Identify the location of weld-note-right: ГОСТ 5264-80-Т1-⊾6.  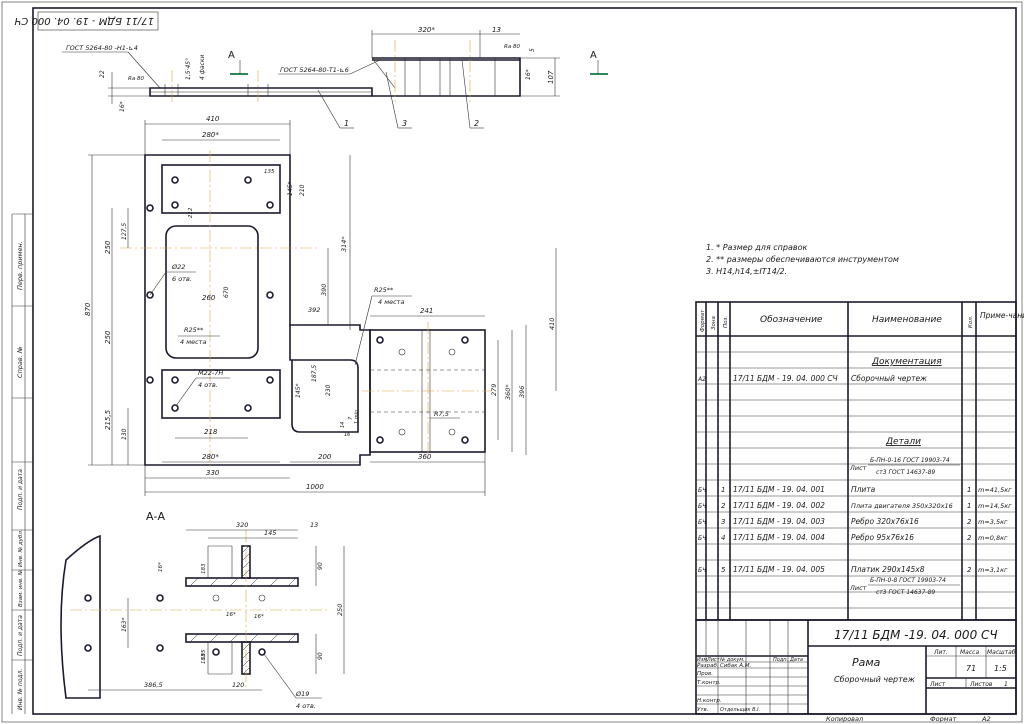
(314, 70).